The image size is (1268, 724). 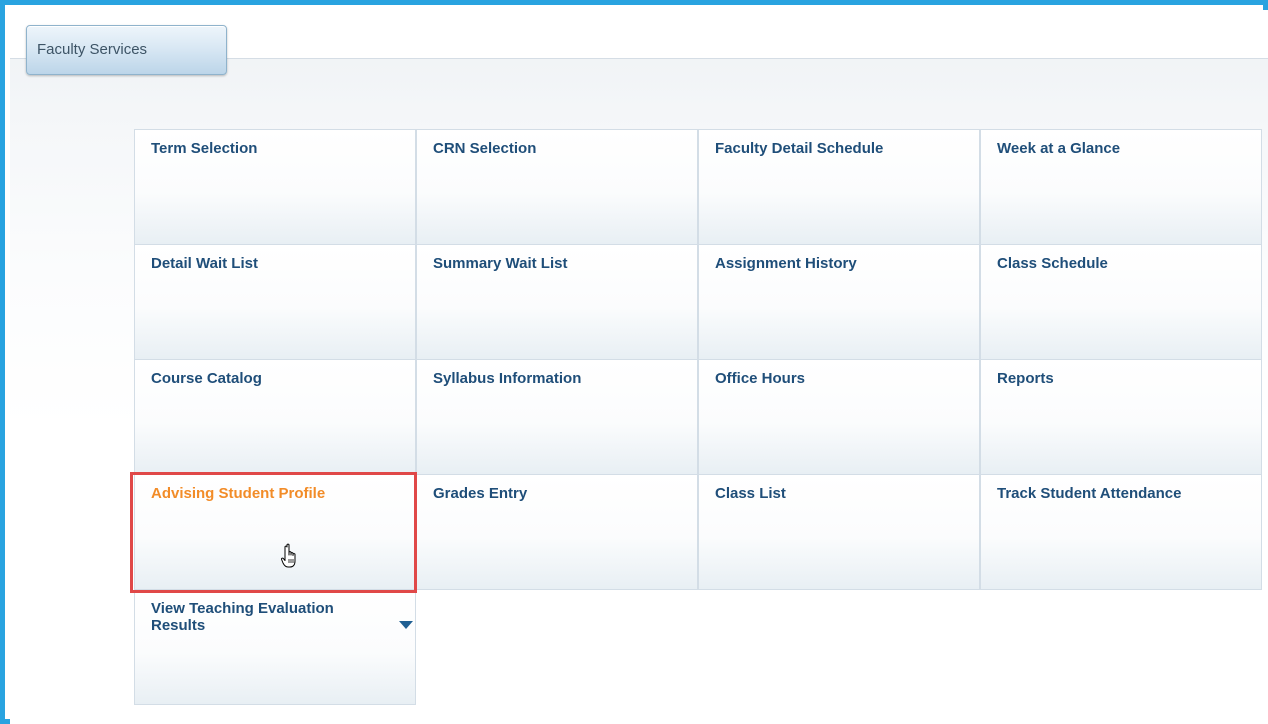 I want to click on menu-tile-label: Faculty Detail Schedule, so click(x=799, y=148).